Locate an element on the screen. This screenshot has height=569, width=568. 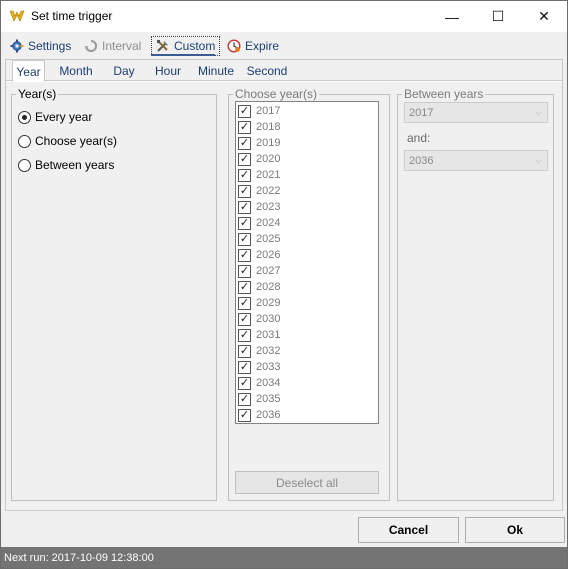
subtab-year: Year is located at coordinates (28, 71).